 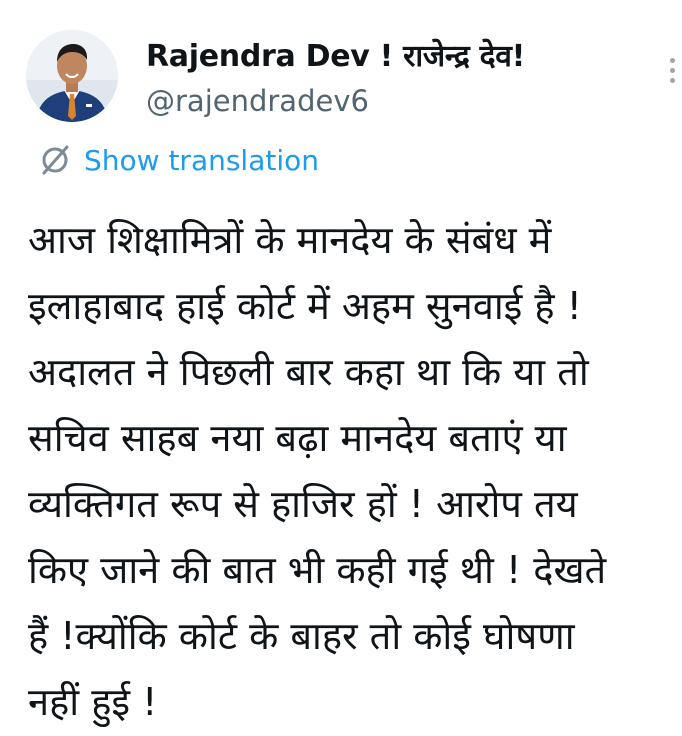 I want to click on tweet-text-line: किए जाने की बात भी कही गई थी ! देखते, so click(x=317, y=570).